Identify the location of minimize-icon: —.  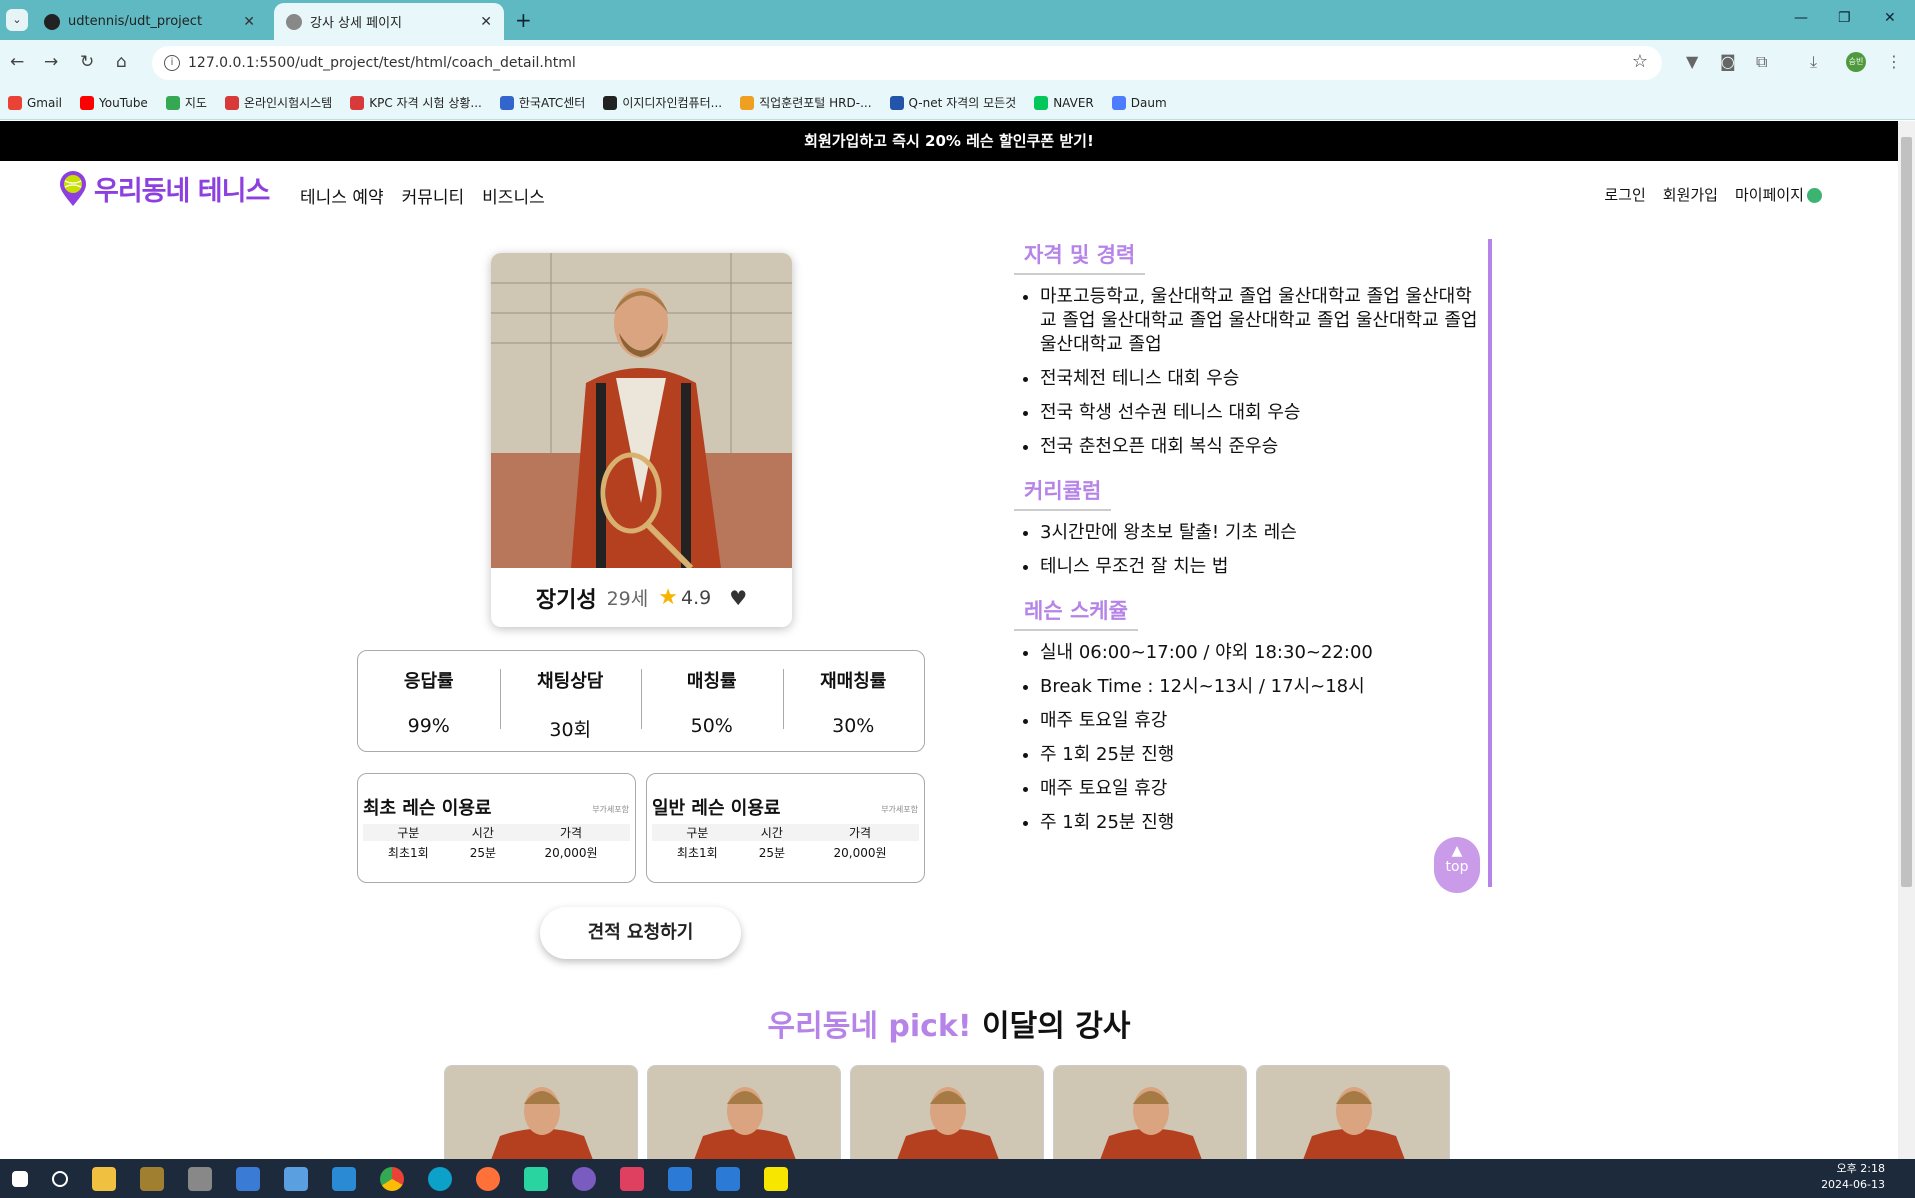
(1801, 18).